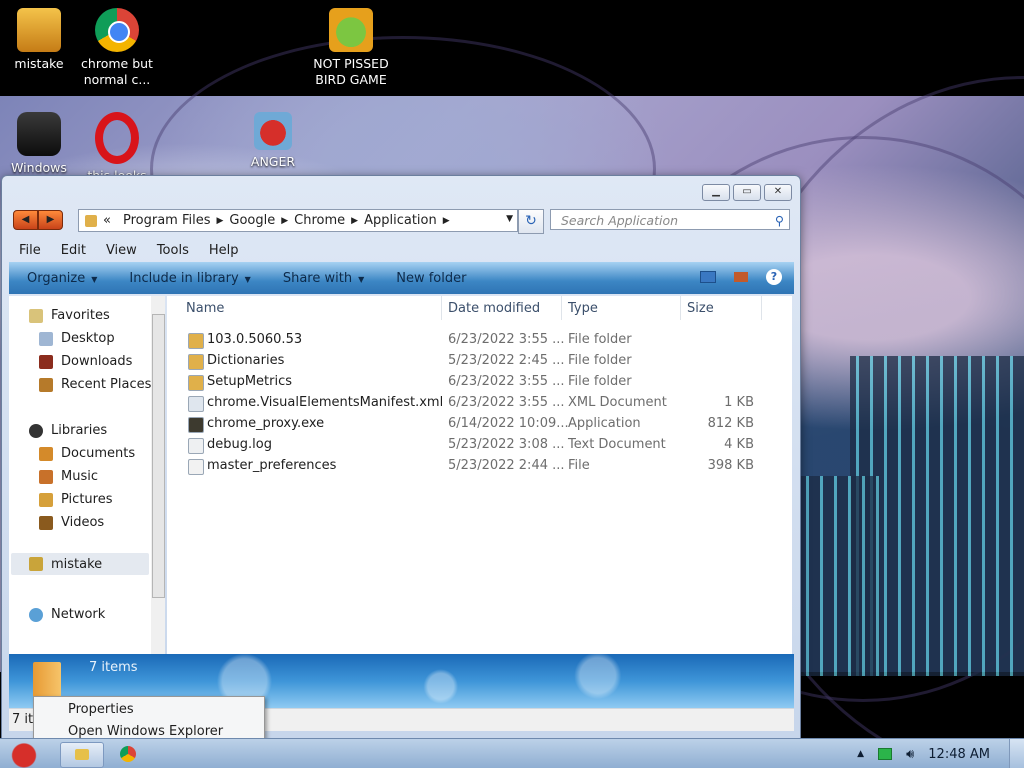 This screenshot has height=768, width=1024. What do you see at coordinates (429, 278) in the screenshot?
I see `new-folder-button: New folder` at bounding box center [429, 278].